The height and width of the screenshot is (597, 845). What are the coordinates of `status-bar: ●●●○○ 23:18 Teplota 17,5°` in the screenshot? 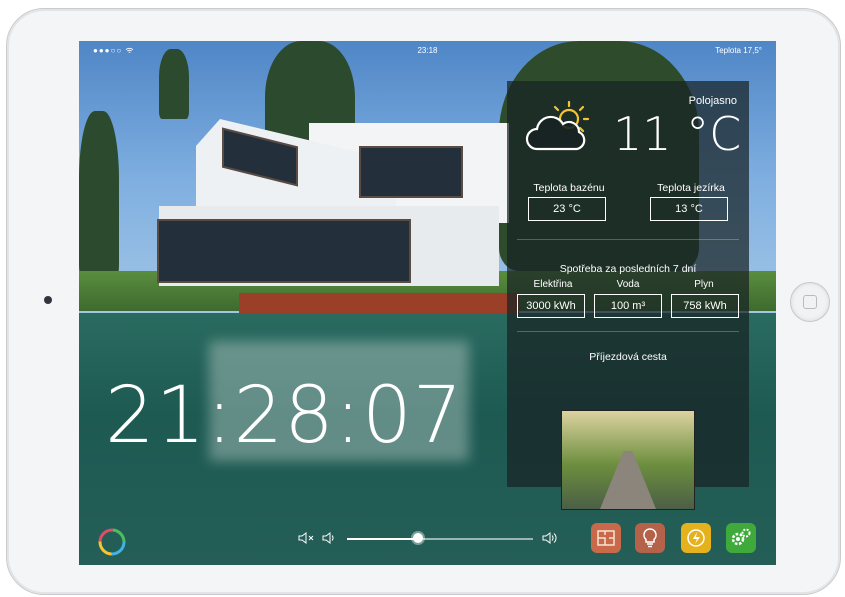 It's located at (427, 50).